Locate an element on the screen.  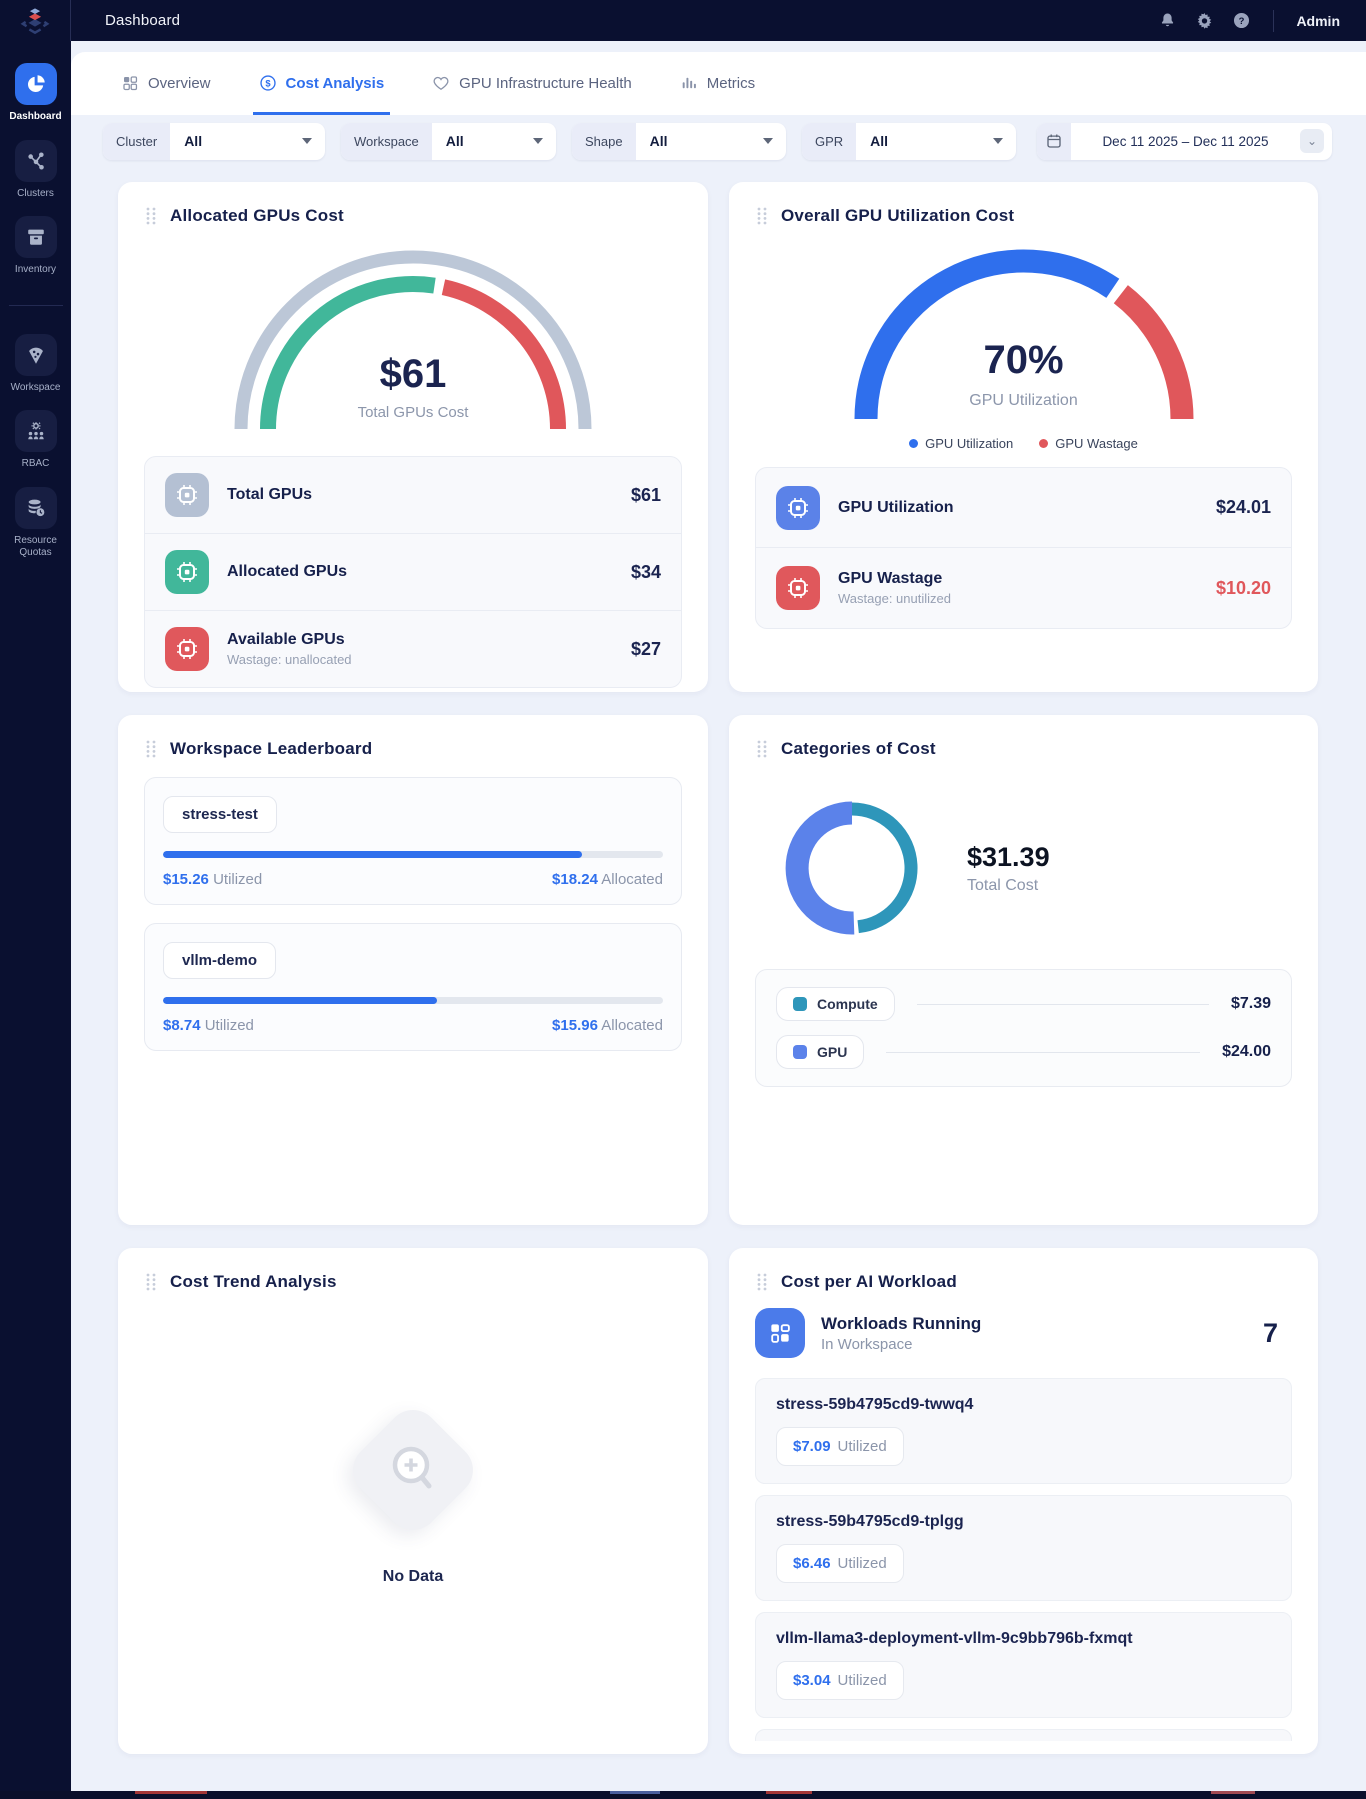
workspace-filter: Workspace All is located at coordinates (448, 141).